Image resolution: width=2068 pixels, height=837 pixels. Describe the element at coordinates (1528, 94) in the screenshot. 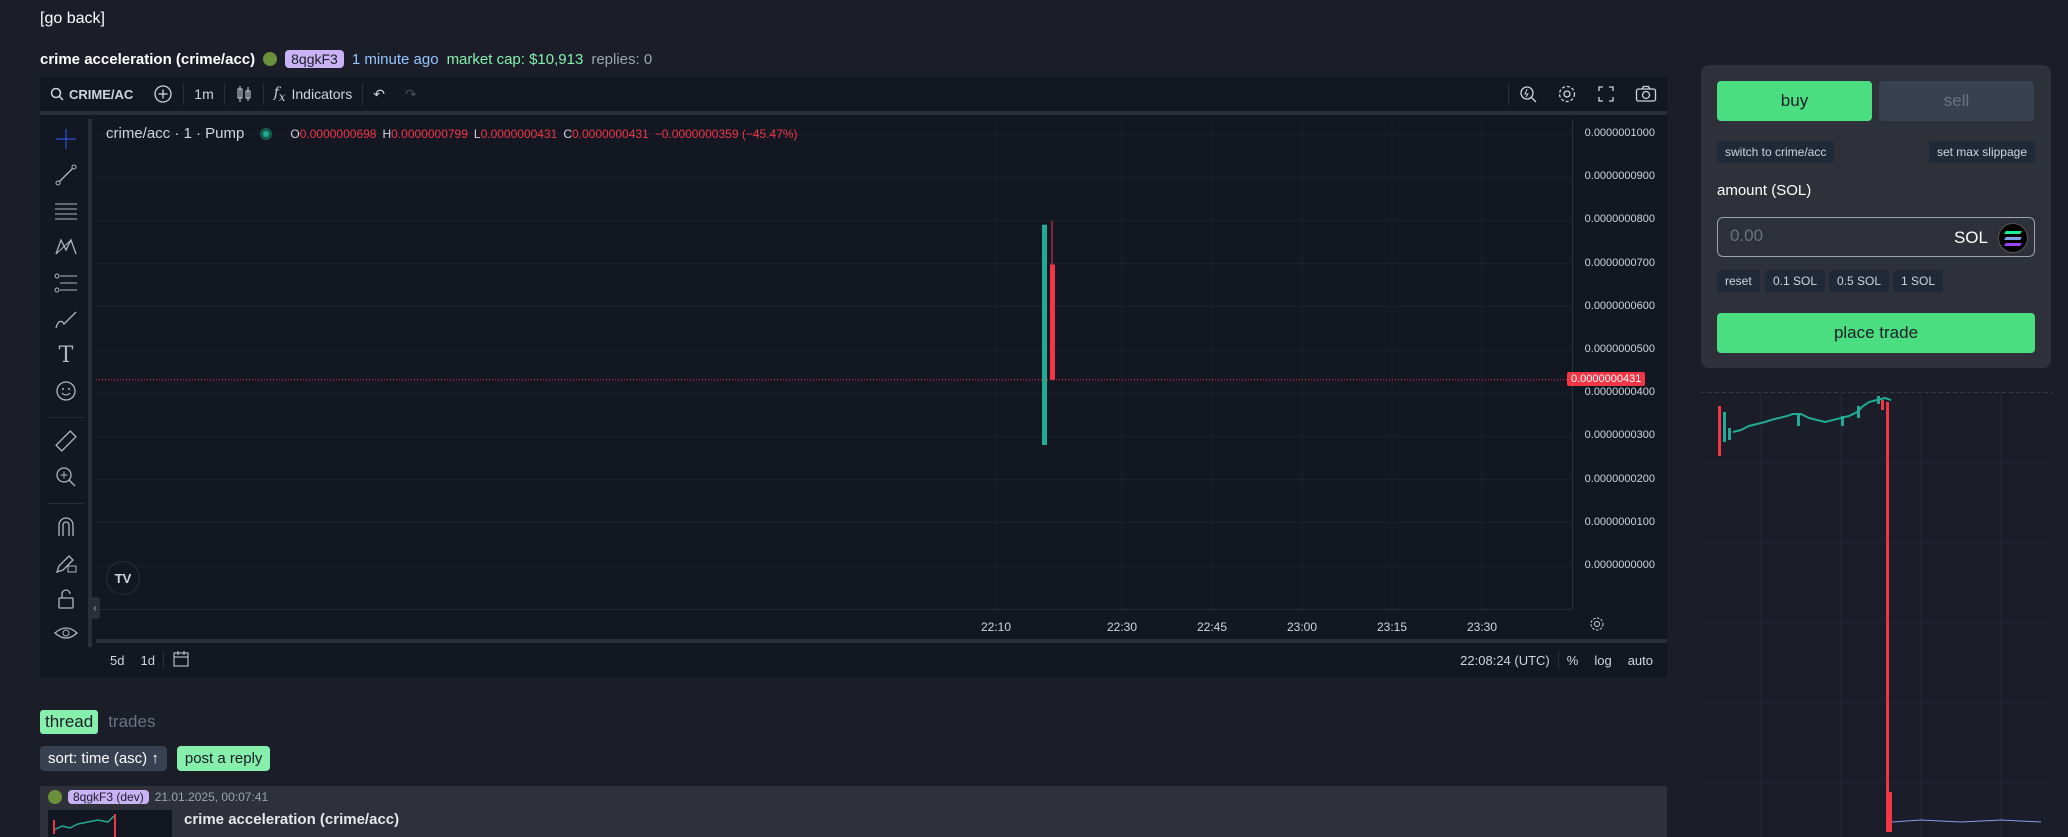

I see `quick-search-button` at that location.